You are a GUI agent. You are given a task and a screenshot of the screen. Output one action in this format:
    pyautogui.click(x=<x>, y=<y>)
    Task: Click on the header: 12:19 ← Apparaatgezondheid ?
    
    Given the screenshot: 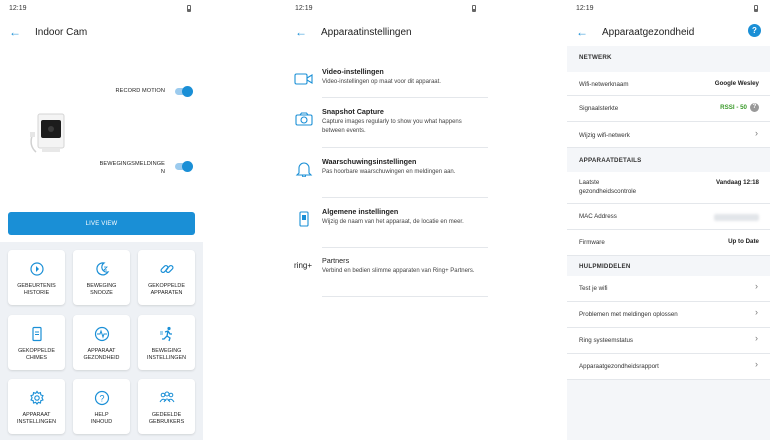 What is the action you would take?
    pyautogui.click(x=668, y=23)
    